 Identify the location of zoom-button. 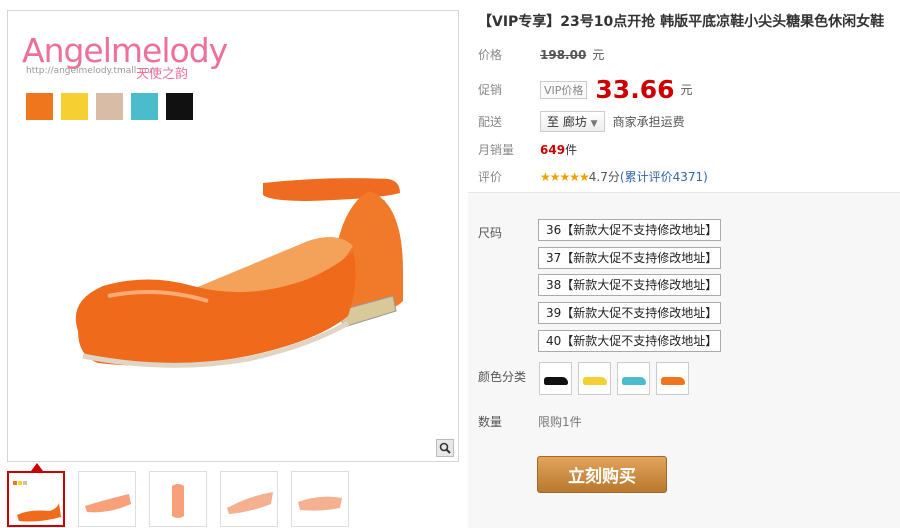
(445, 448).